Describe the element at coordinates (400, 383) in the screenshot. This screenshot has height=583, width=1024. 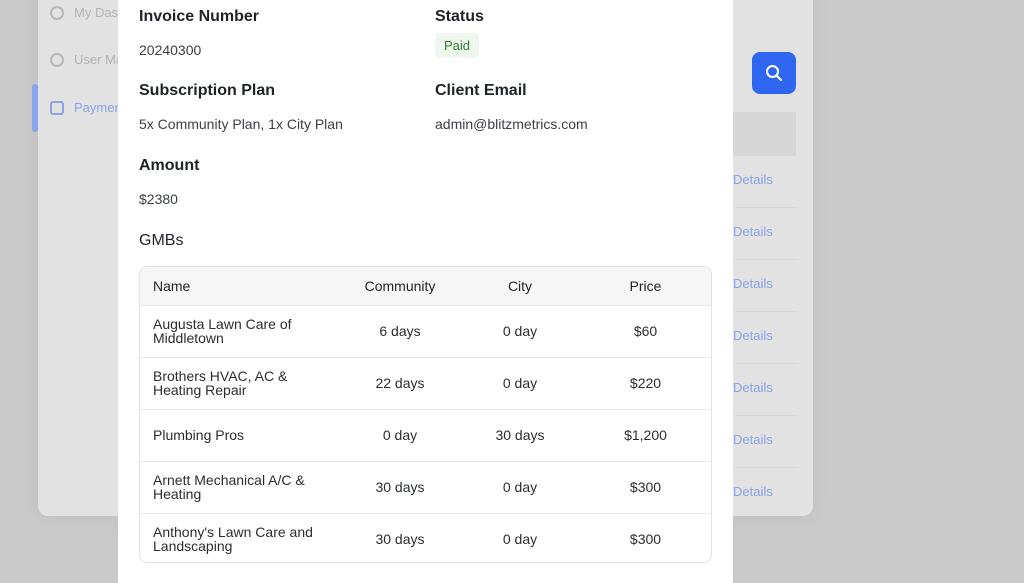
I see `community-days: 22 days` at that location.